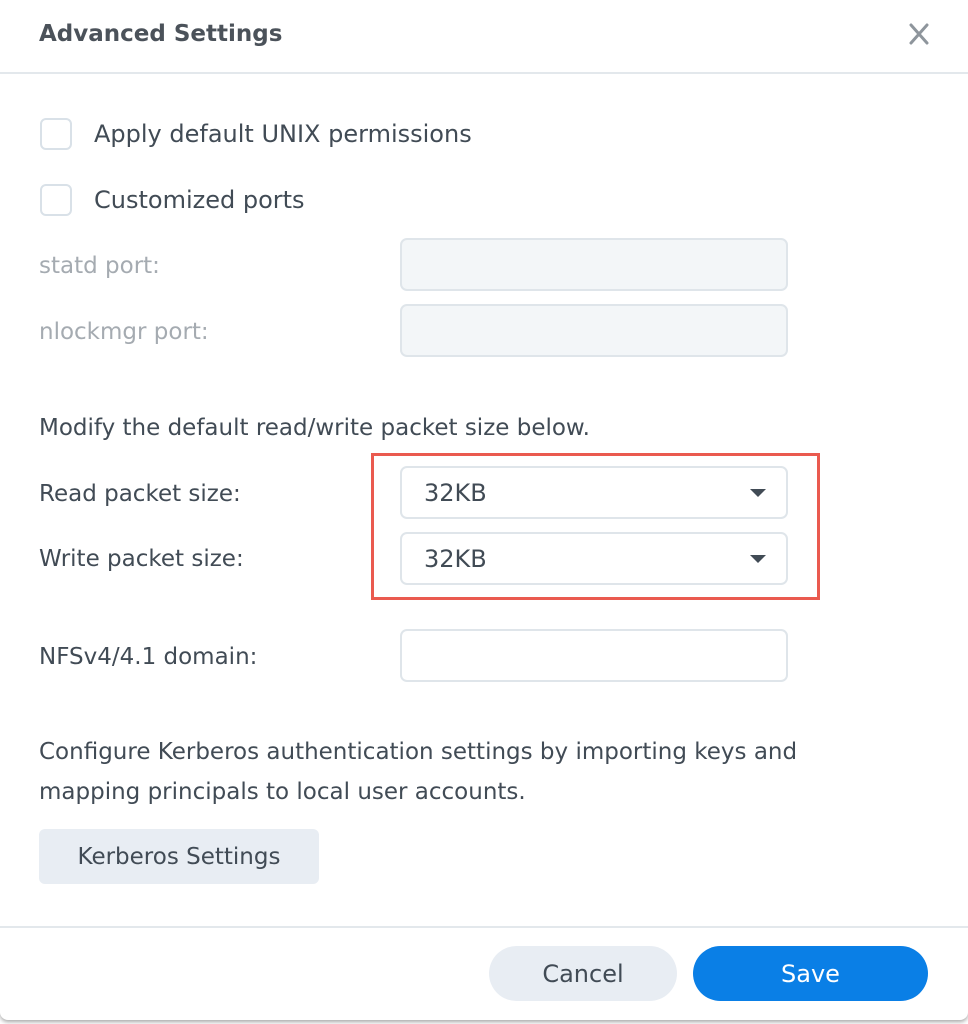 This screenshot has width=968, height=1024. What do you see at coordinates (594, 655) in the screenshot?
I see `nfs-domain-input` at bounding box center [594, 655].